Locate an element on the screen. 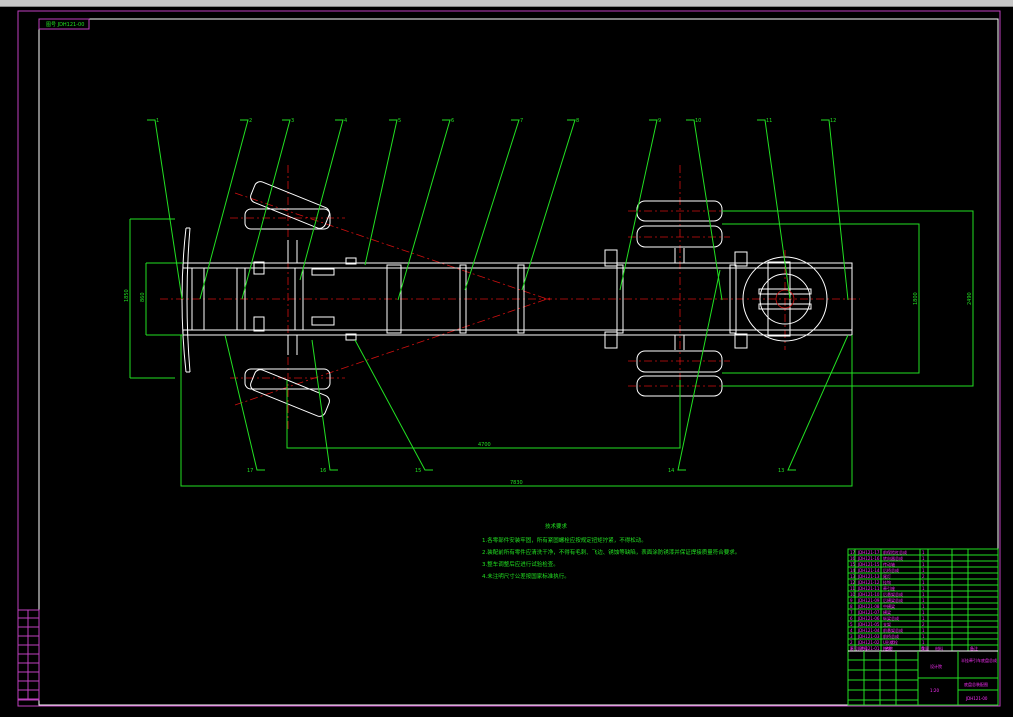  balloon-10: 10 is located at coordinates (698, 121).